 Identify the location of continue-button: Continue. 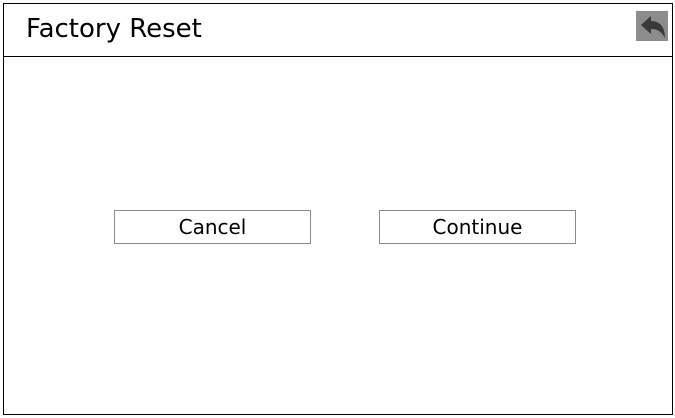
(477, 227).